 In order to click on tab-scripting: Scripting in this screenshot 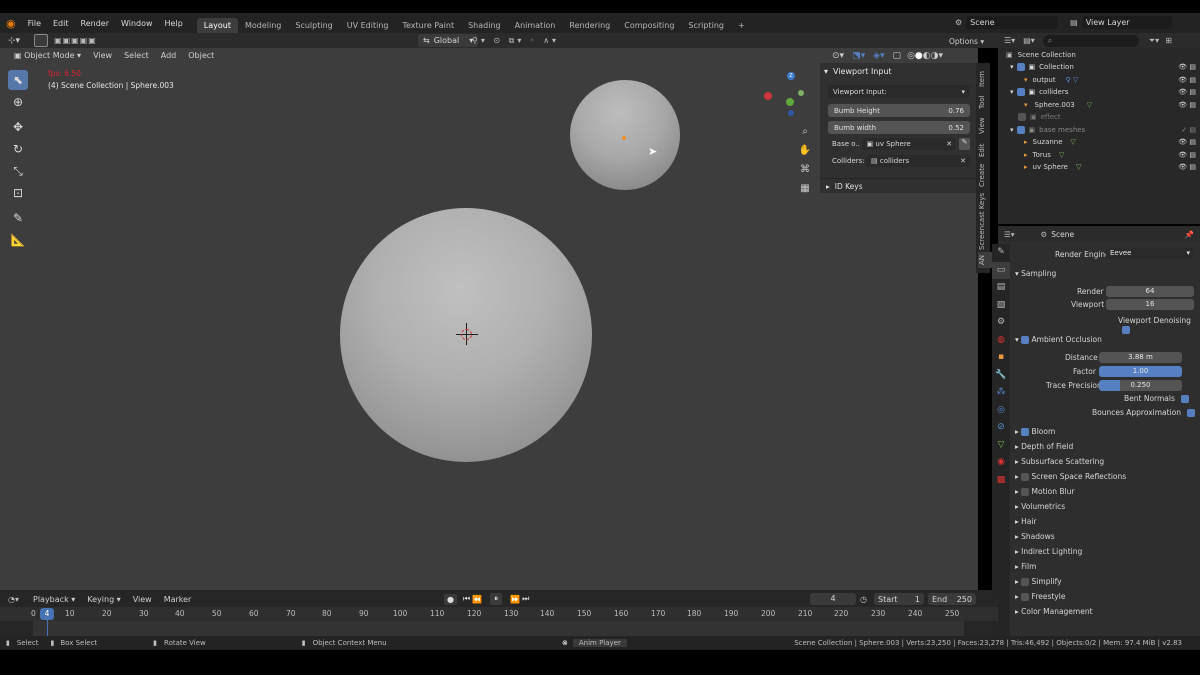, I will do `click(706, 25)`.